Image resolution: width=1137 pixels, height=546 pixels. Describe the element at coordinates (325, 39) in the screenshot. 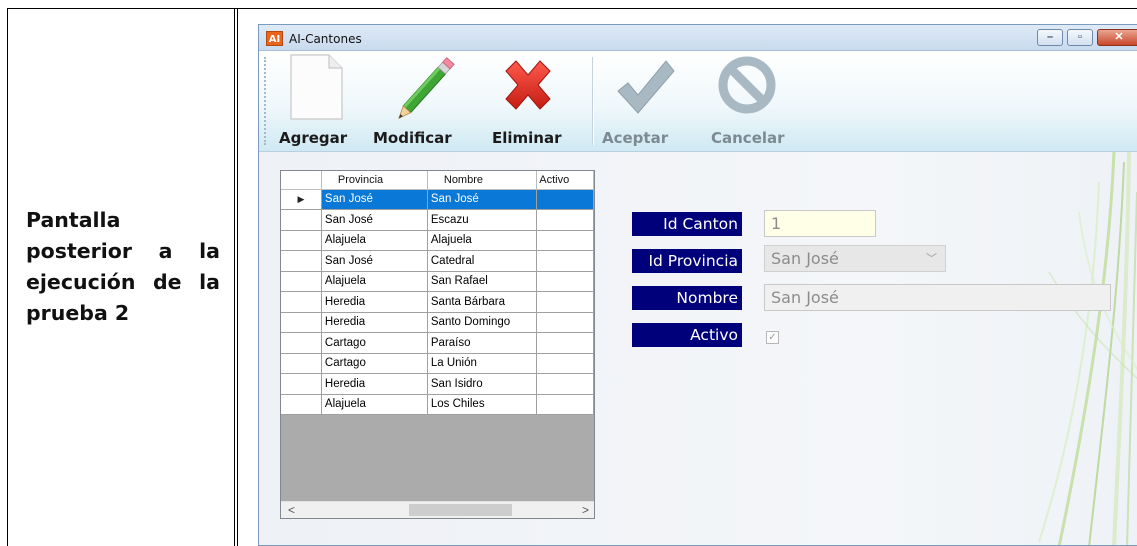

I see `window-title: AI-Cantones` at that location.